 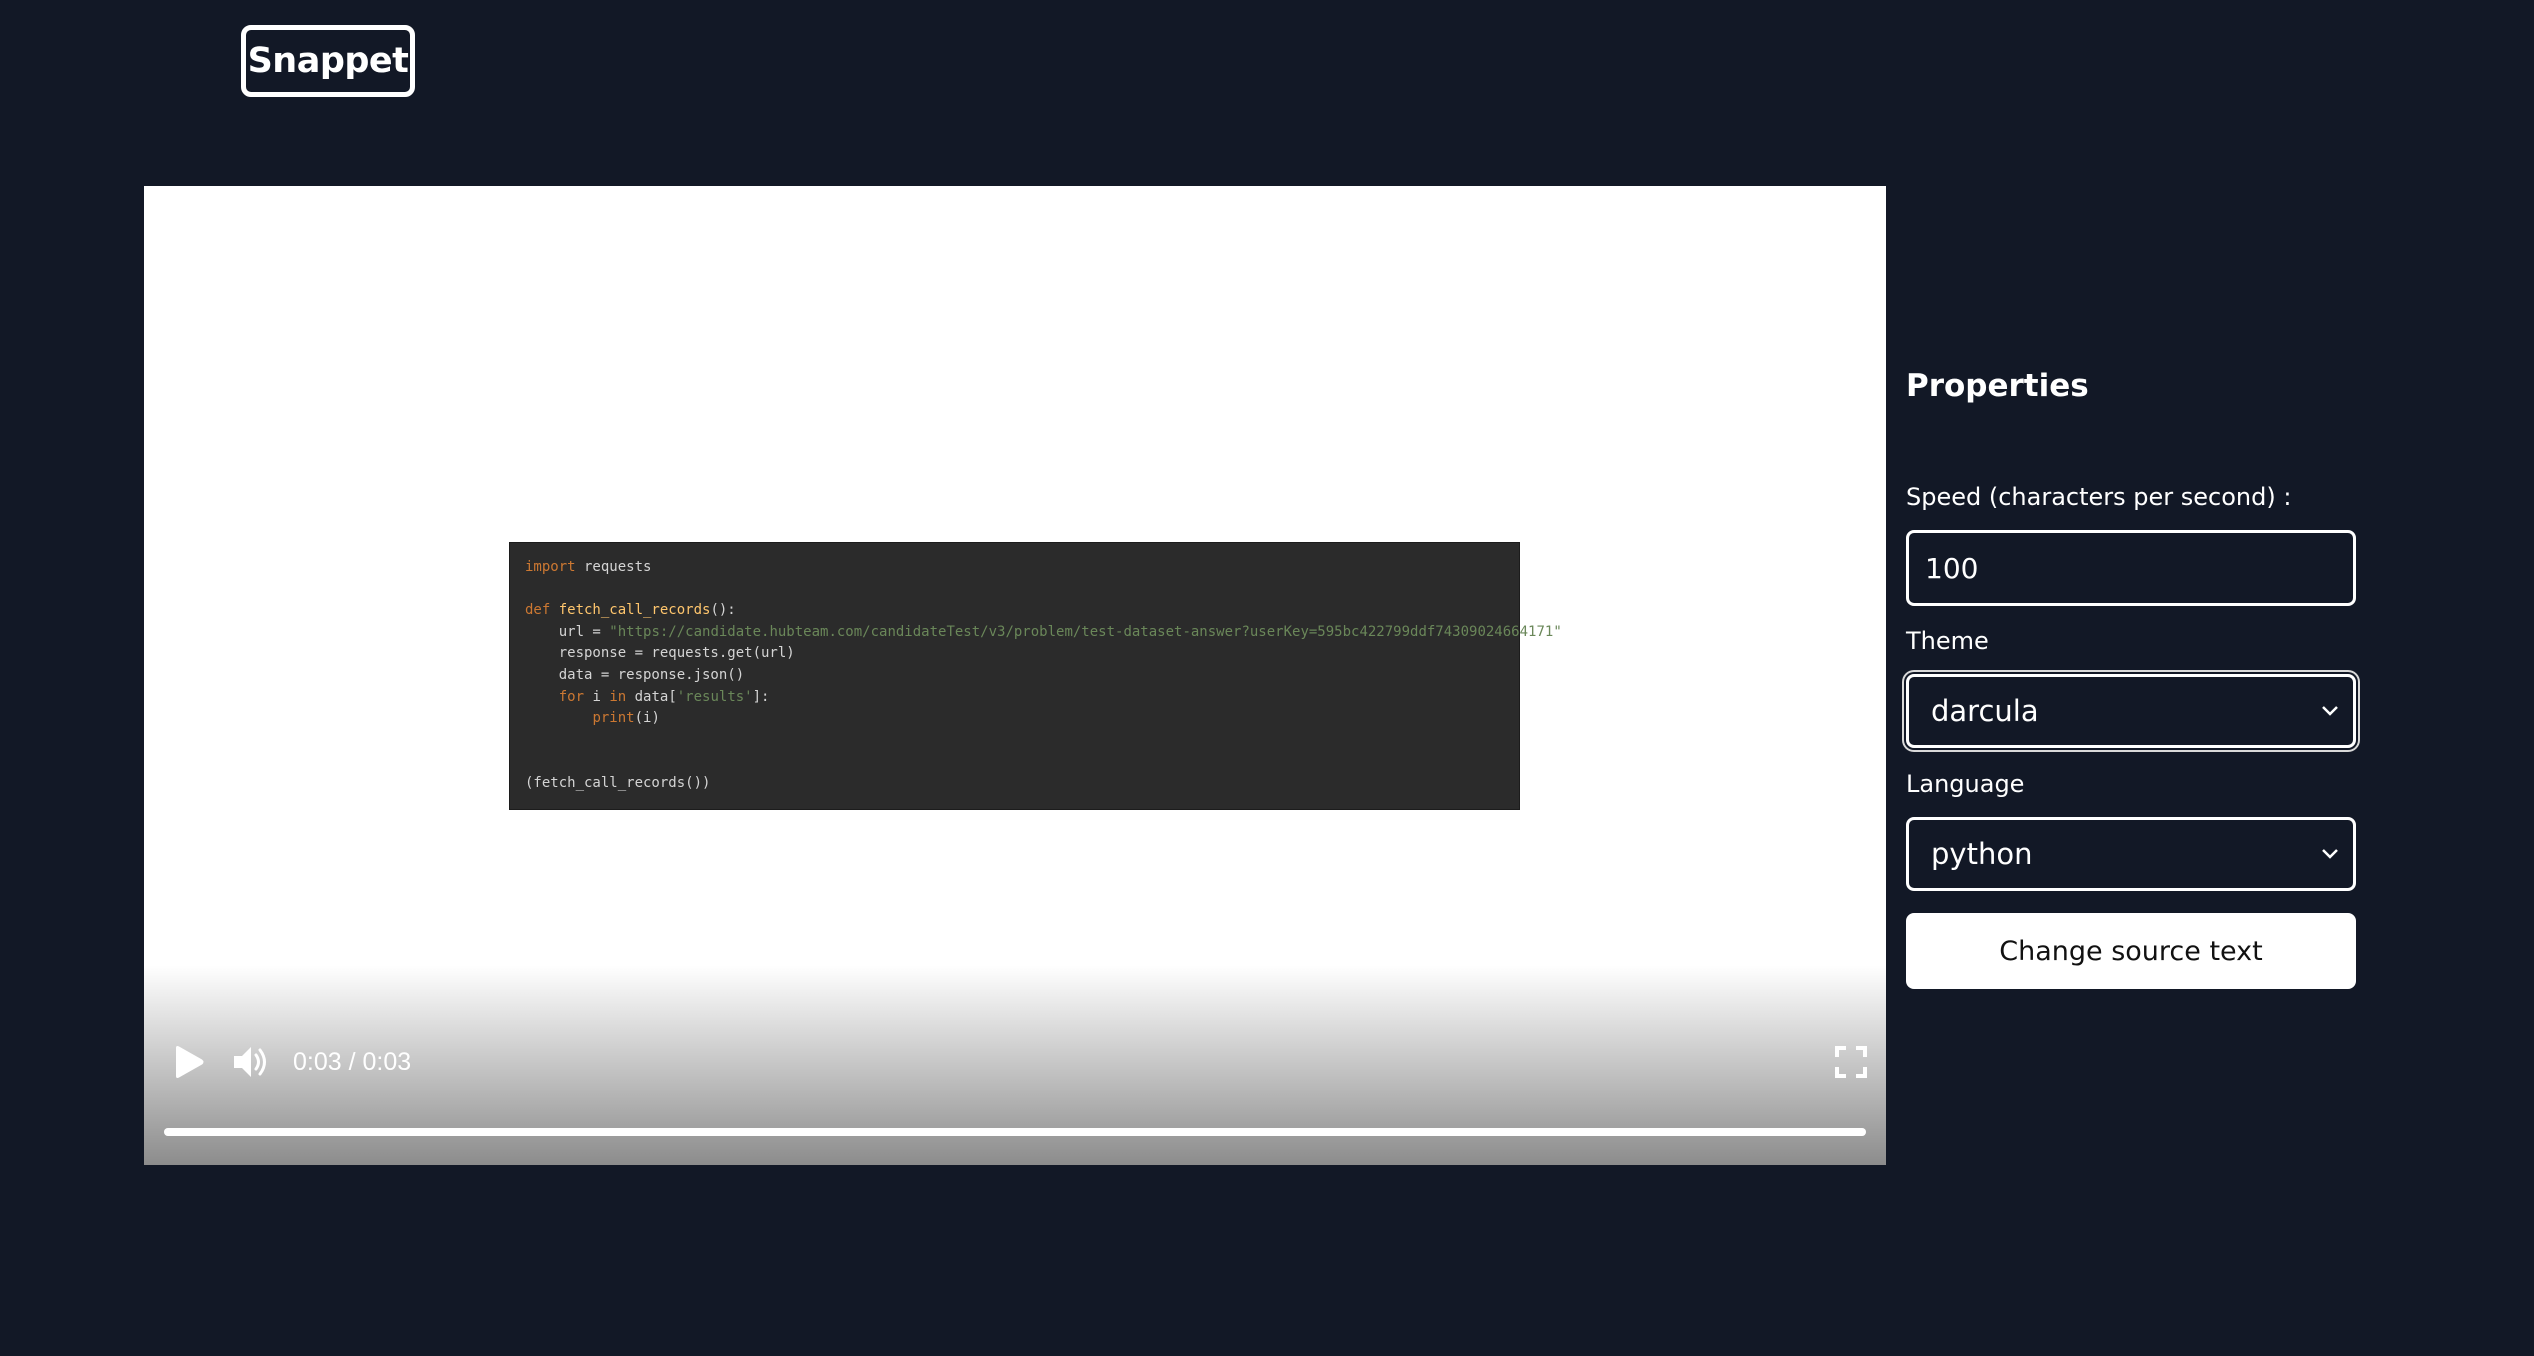 I want to click on speed-input, so click(x=2131, y=568).